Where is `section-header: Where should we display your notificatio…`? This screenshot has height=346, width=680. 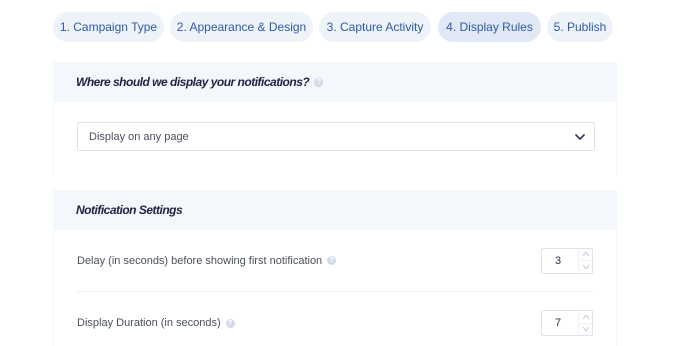 section-header: Where should we display your notificatio… is located at coordinates (335, 82).